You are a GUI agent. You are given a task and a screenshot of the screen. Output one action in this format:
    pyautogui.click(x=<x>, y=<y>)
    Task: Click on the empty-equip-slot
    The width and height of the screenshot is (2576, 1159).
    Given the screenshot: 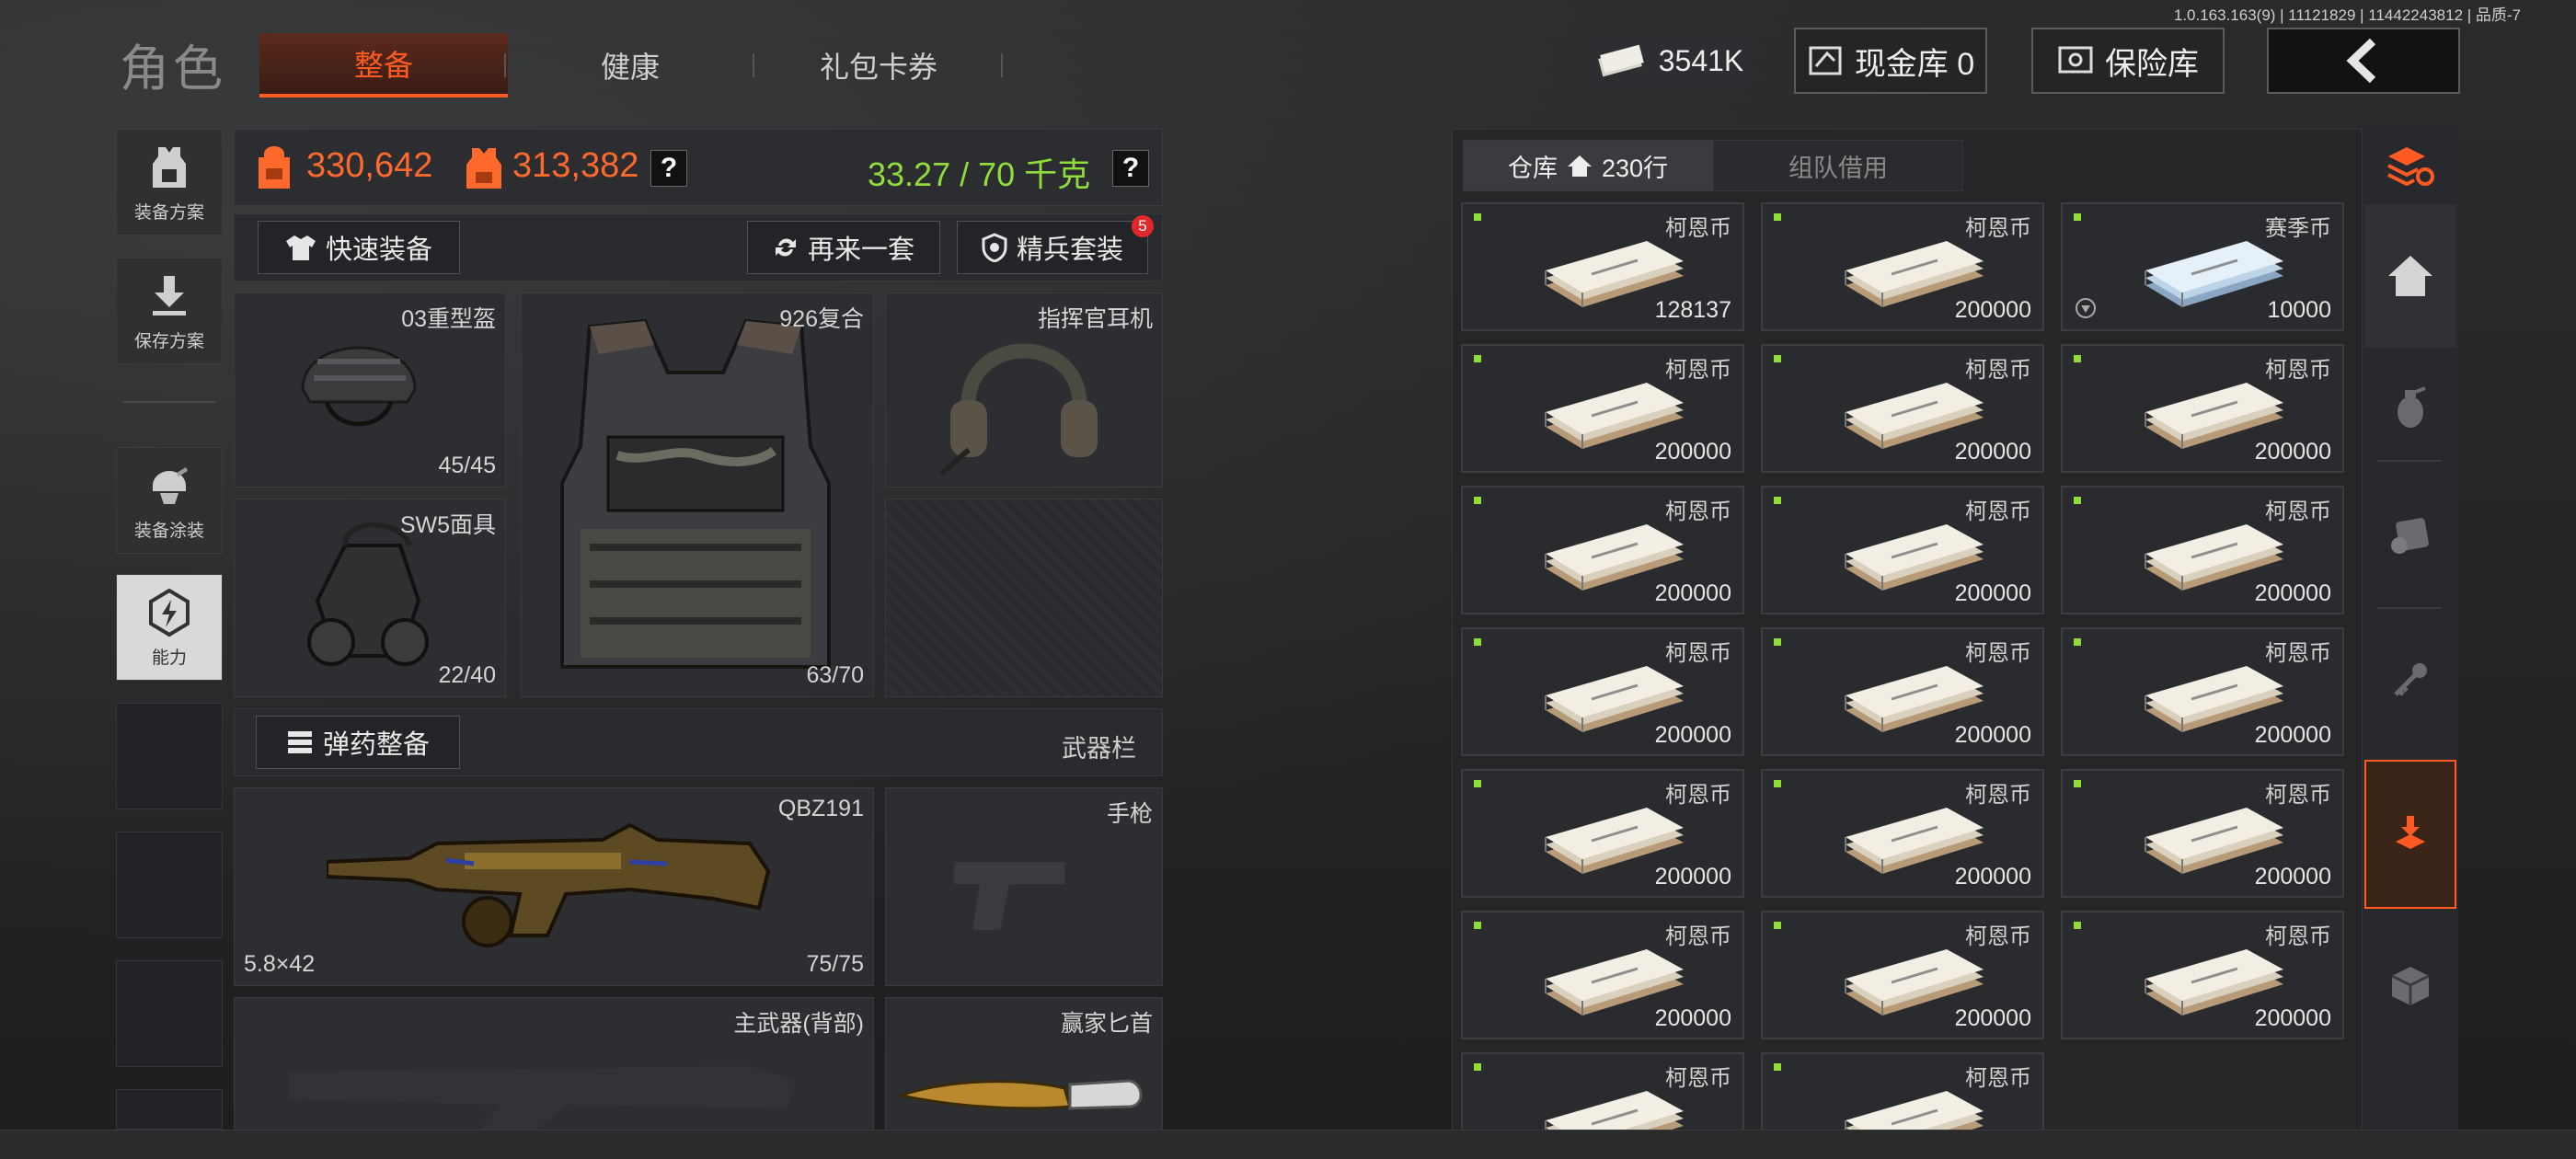 What is the action you would take?
    pyautogui.click(x=1024, y=598)
    